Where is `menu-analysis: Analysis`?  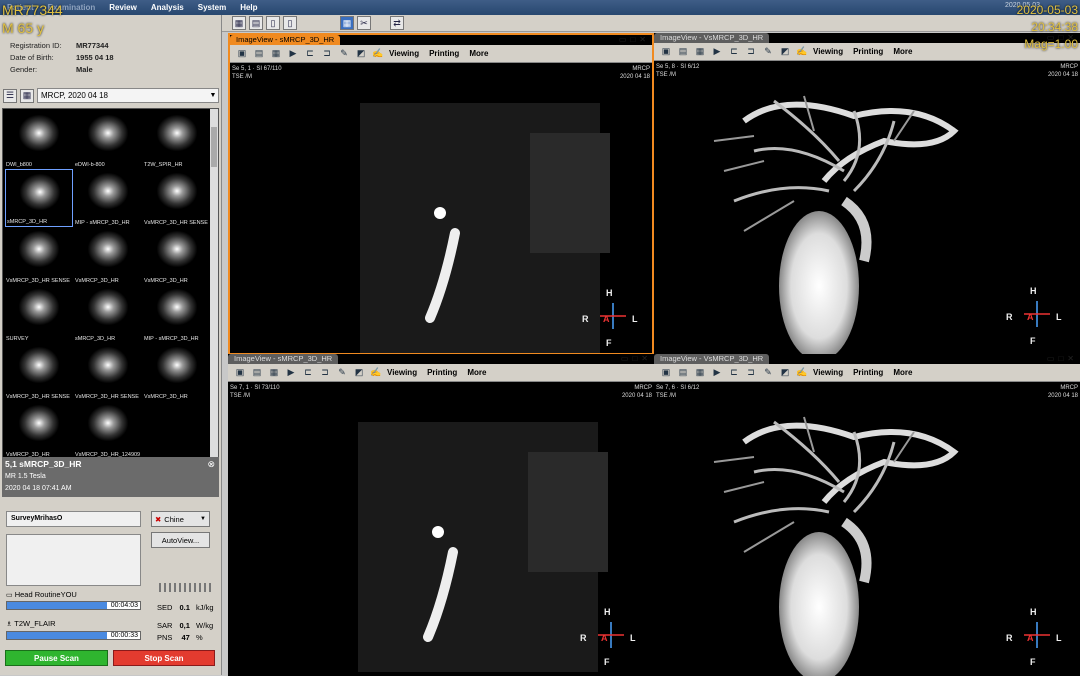 menu-analysis: Analysis is located at coordinates (167, 7).